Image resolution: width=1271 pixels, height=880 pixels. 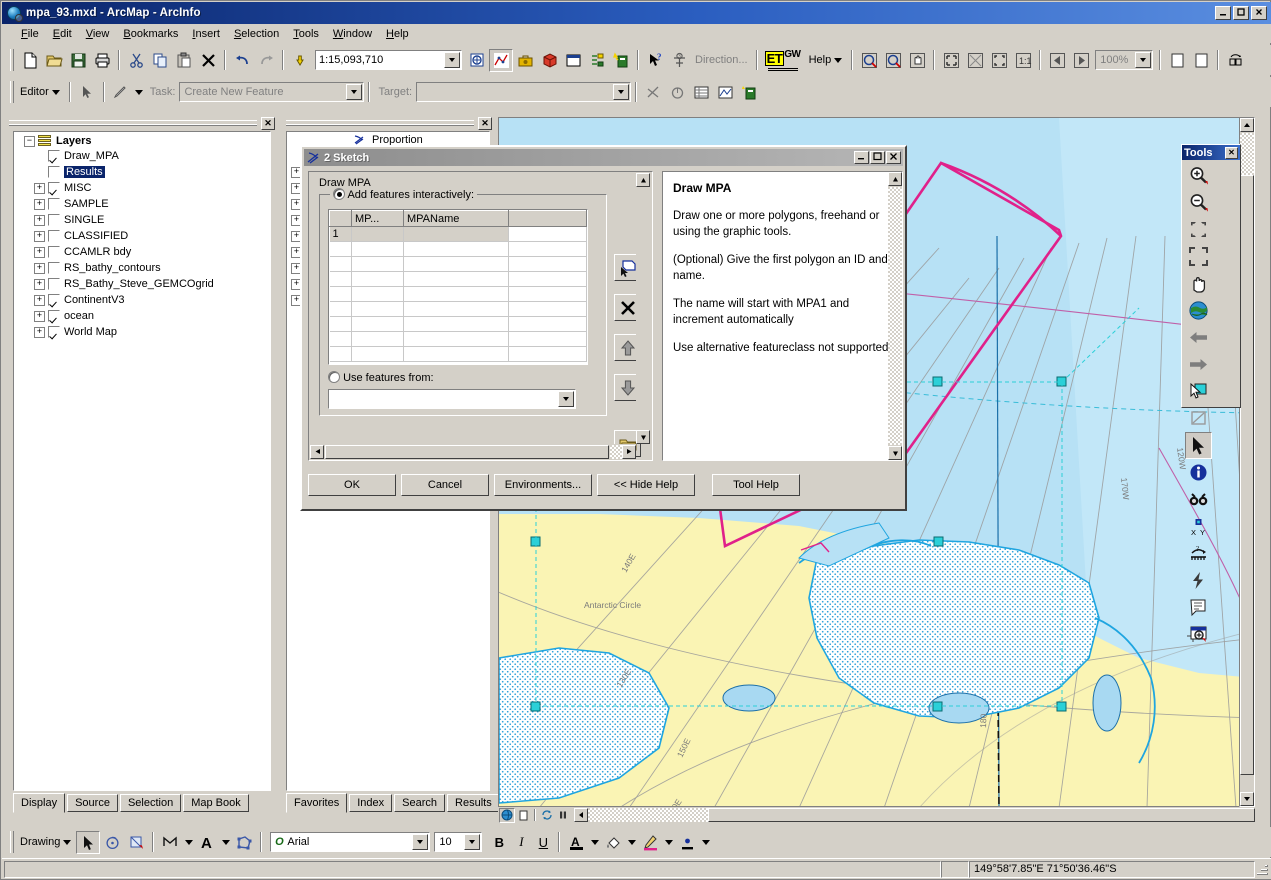 I want to click on save-document-icon, so click(x=78, y=60).